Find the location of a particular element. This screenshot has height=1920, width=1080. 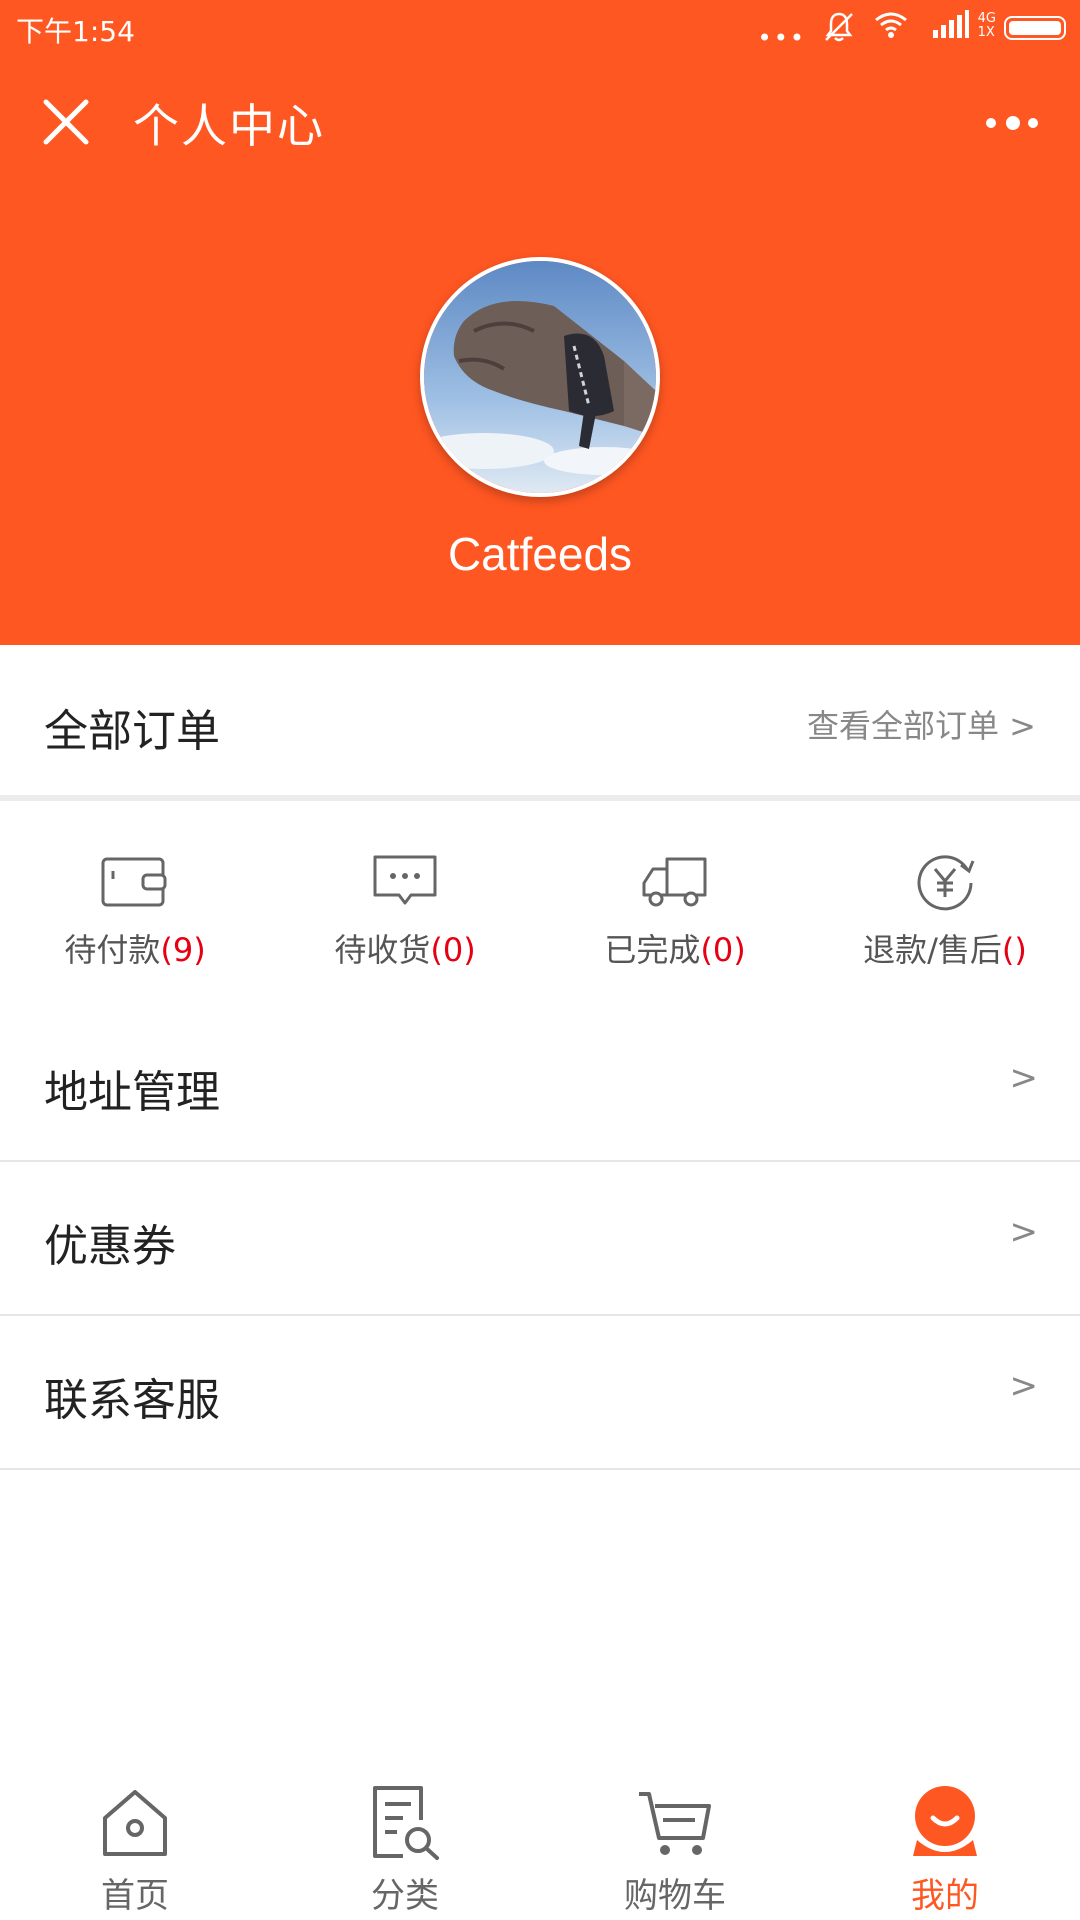

silent-icon is located at coordinates (839, 27).